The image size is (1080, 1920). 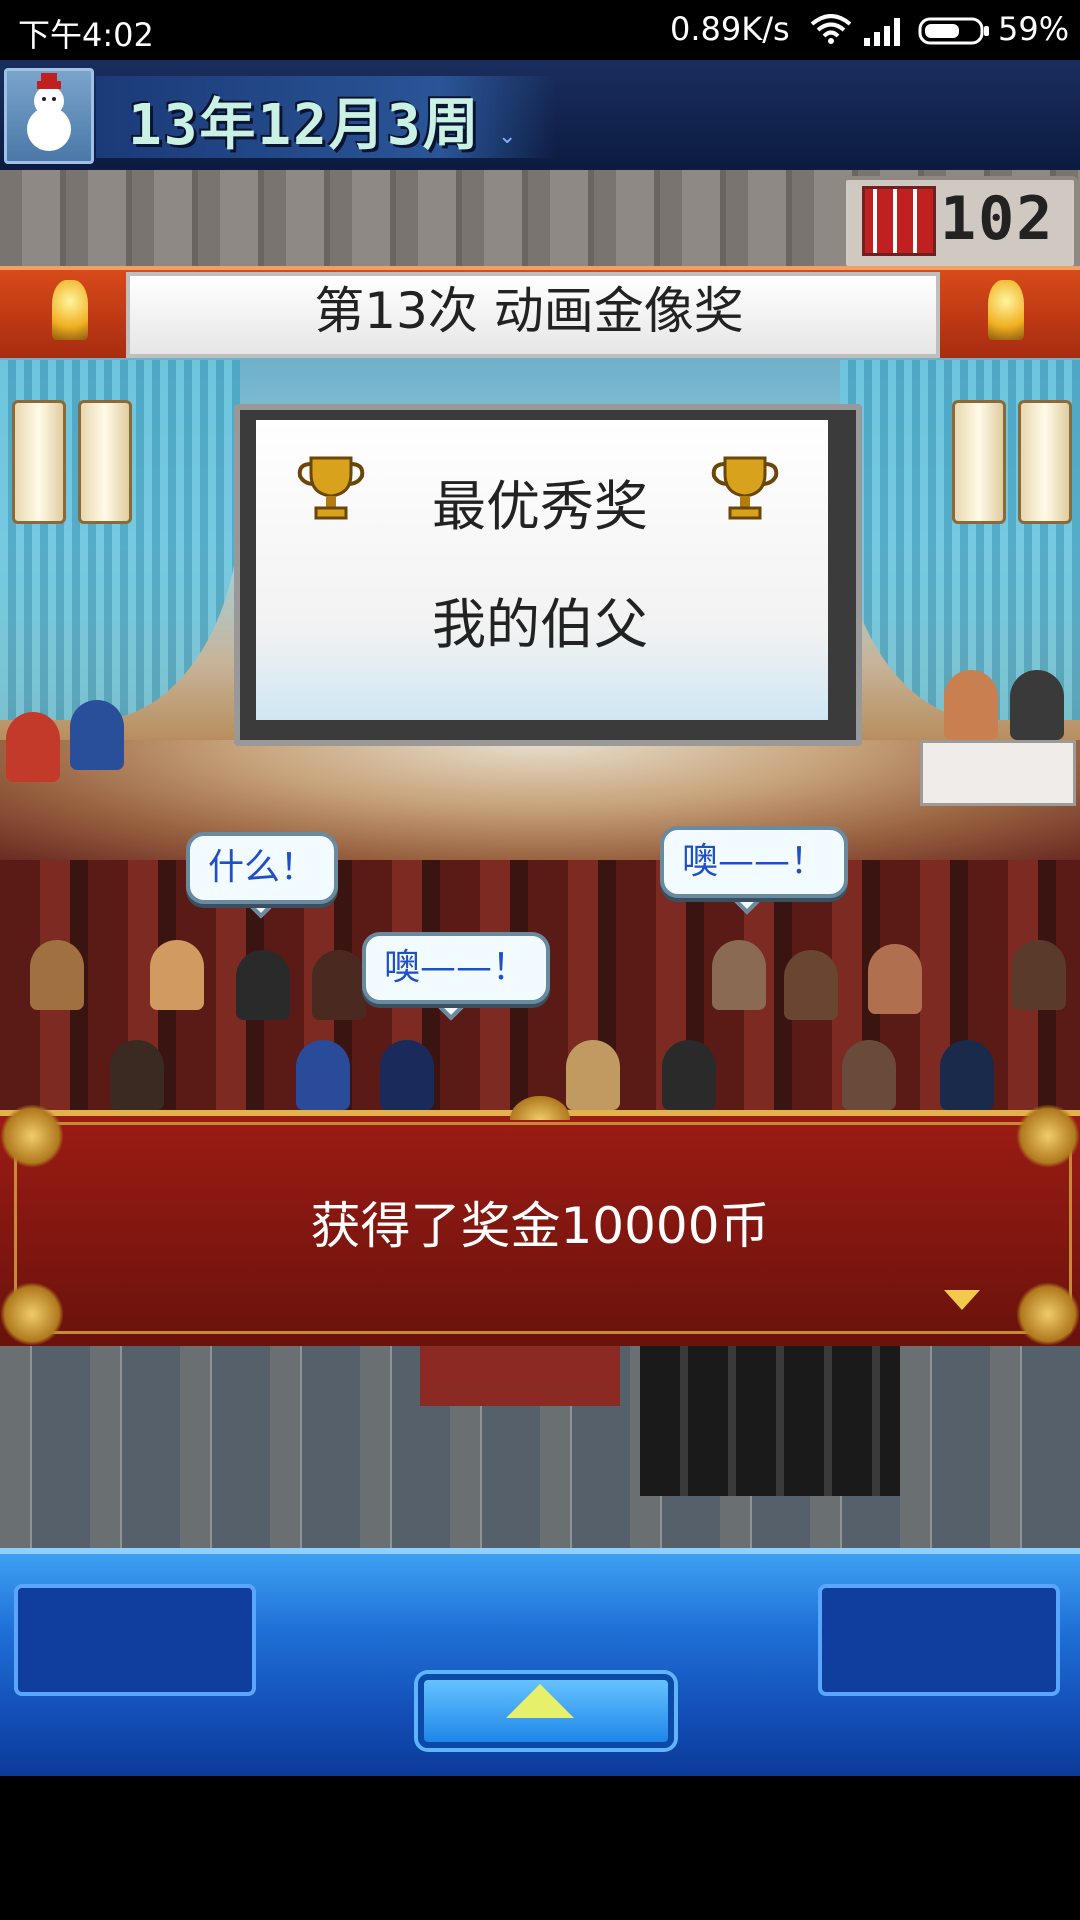 What do you see at coordinates (1034, 29) in the screenshot?
I see `battery-percent: 59%` at bounding box center [1034, 29].